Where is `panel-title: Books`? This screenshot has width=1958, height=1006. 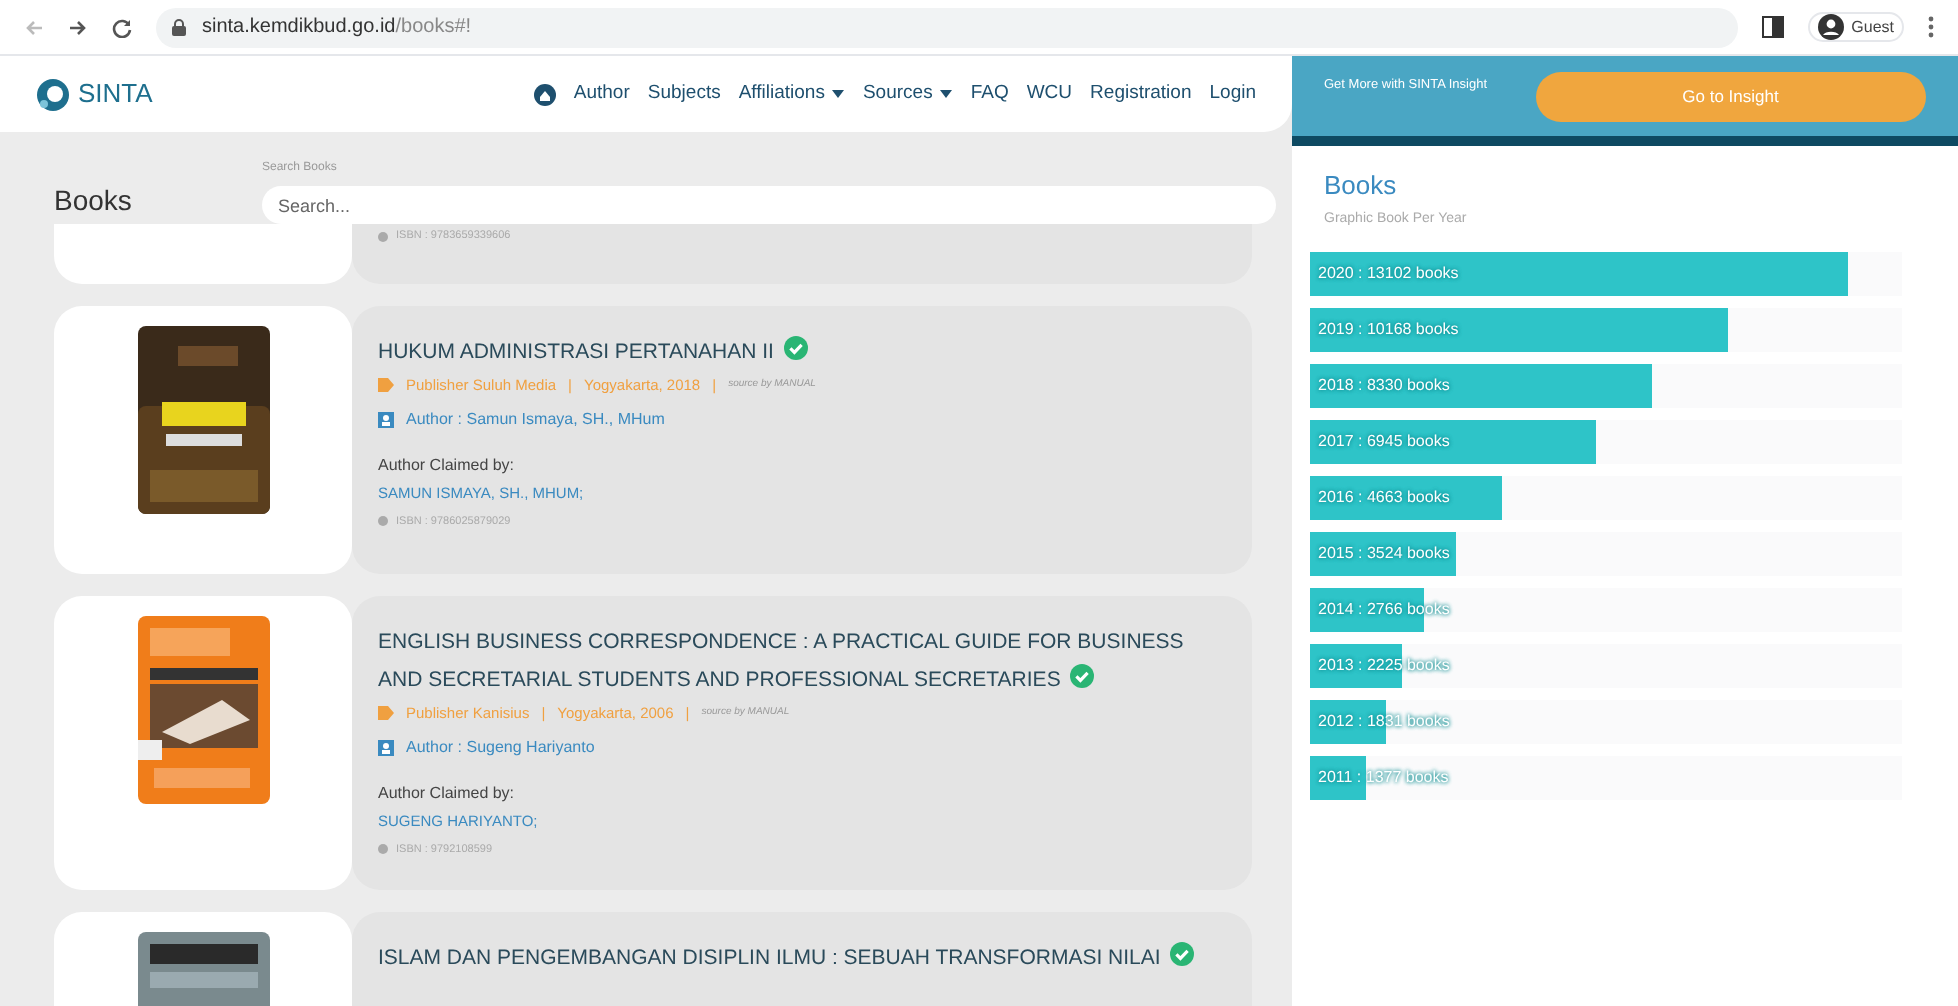
panel-title: Books is located at coordinates (1361, 186).